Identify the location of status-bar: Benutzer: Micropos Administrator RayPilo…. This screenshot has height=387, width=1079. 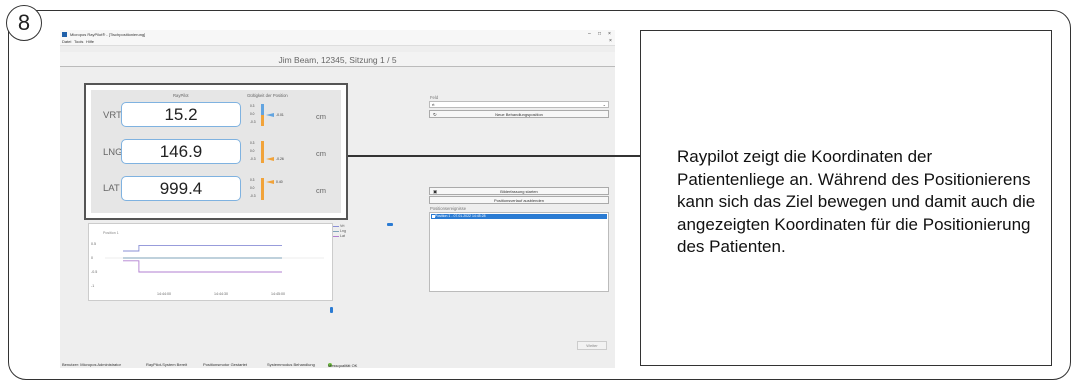
(337, 364).